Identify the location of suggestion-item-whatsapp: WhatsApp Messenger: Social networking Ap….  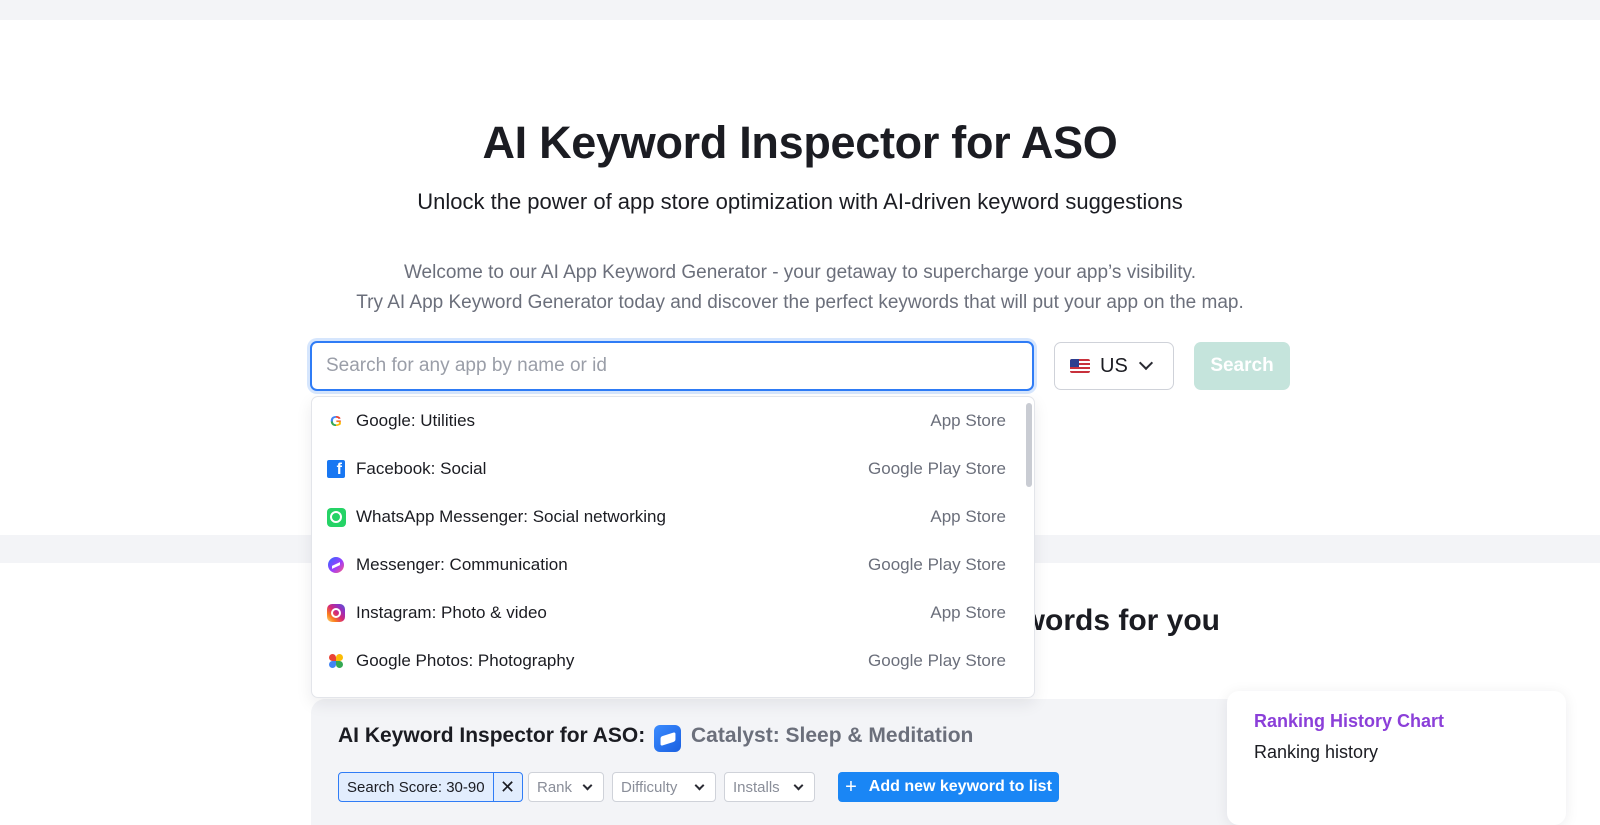
(666, 517).